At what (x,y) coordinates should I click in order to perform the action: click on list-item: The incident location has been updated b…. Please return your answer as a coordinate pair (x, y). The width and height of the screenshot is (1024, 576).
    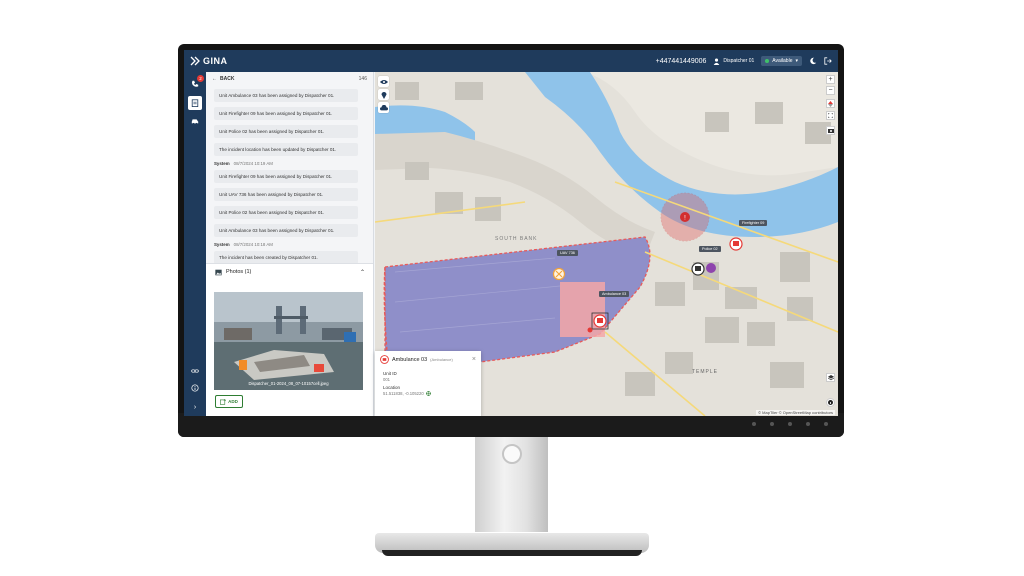
    Looking at the image, I should click on (286, 149).